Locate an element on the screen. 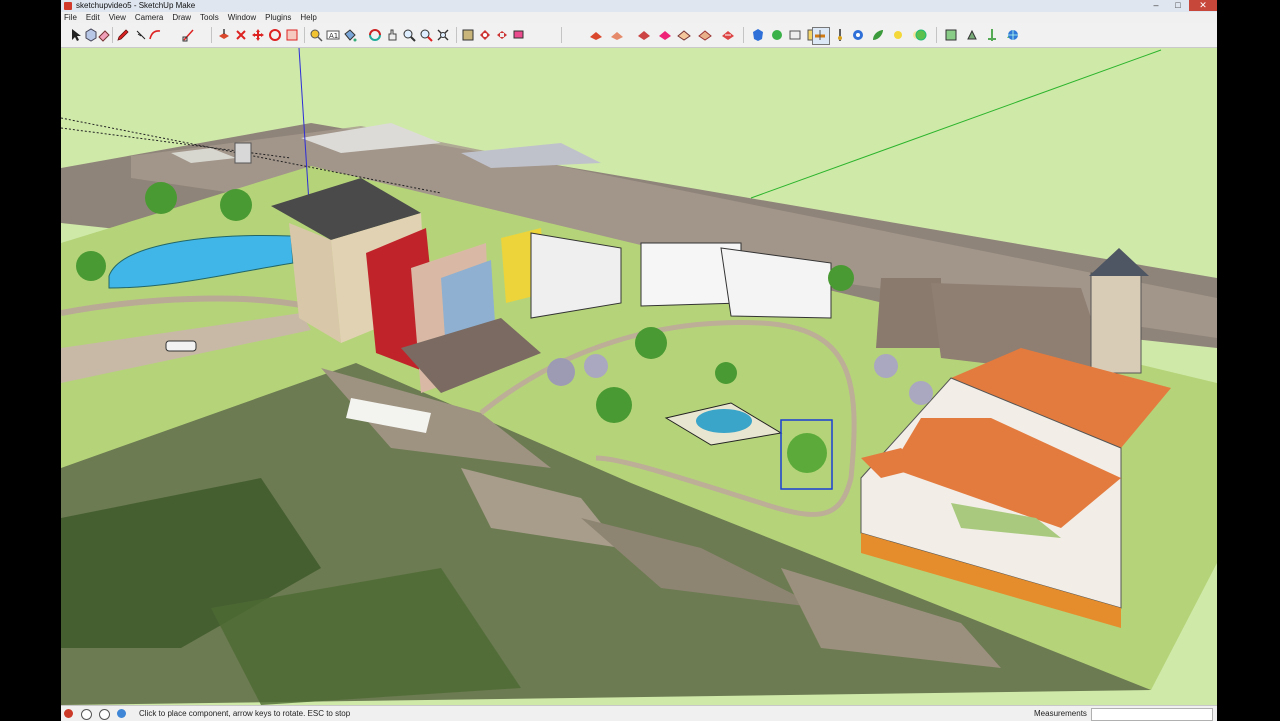  measurements-input is located at coordinates (1152, 714).